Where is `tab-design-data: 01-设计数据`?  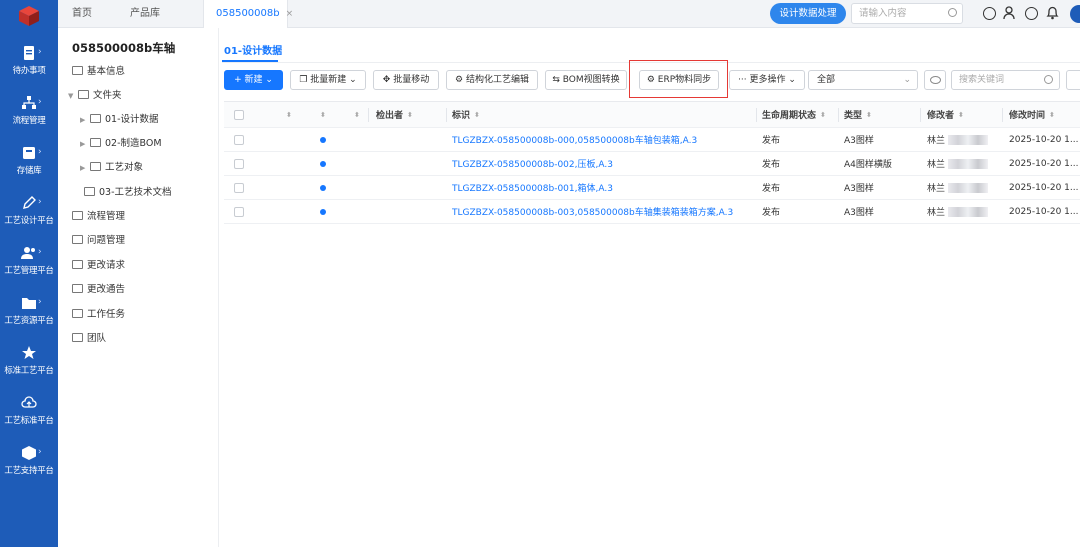 tab-design-data: 01-设计数据 is located at coordinates (253, 49).